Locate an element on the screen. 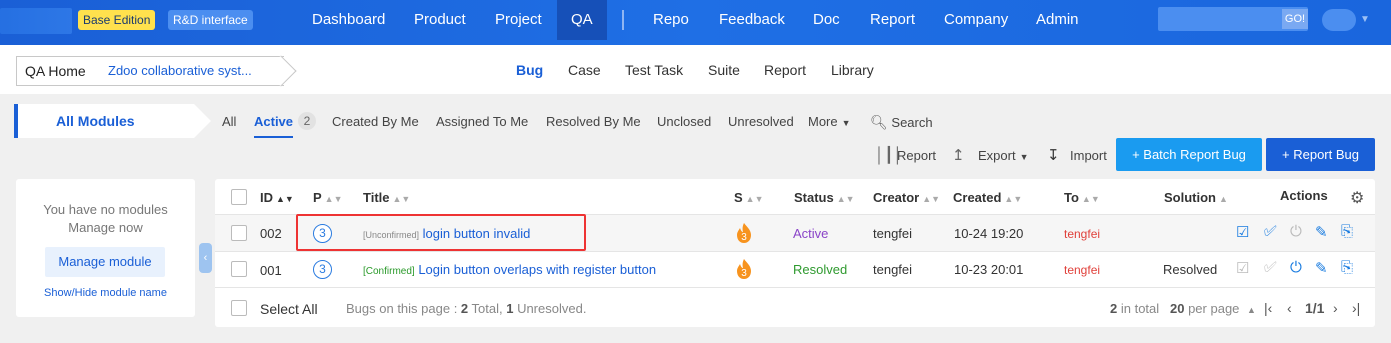 Image resolution: width=1391 pixels, height=343 pixels. select-all-checkbox is located at coordinates (239, 308).